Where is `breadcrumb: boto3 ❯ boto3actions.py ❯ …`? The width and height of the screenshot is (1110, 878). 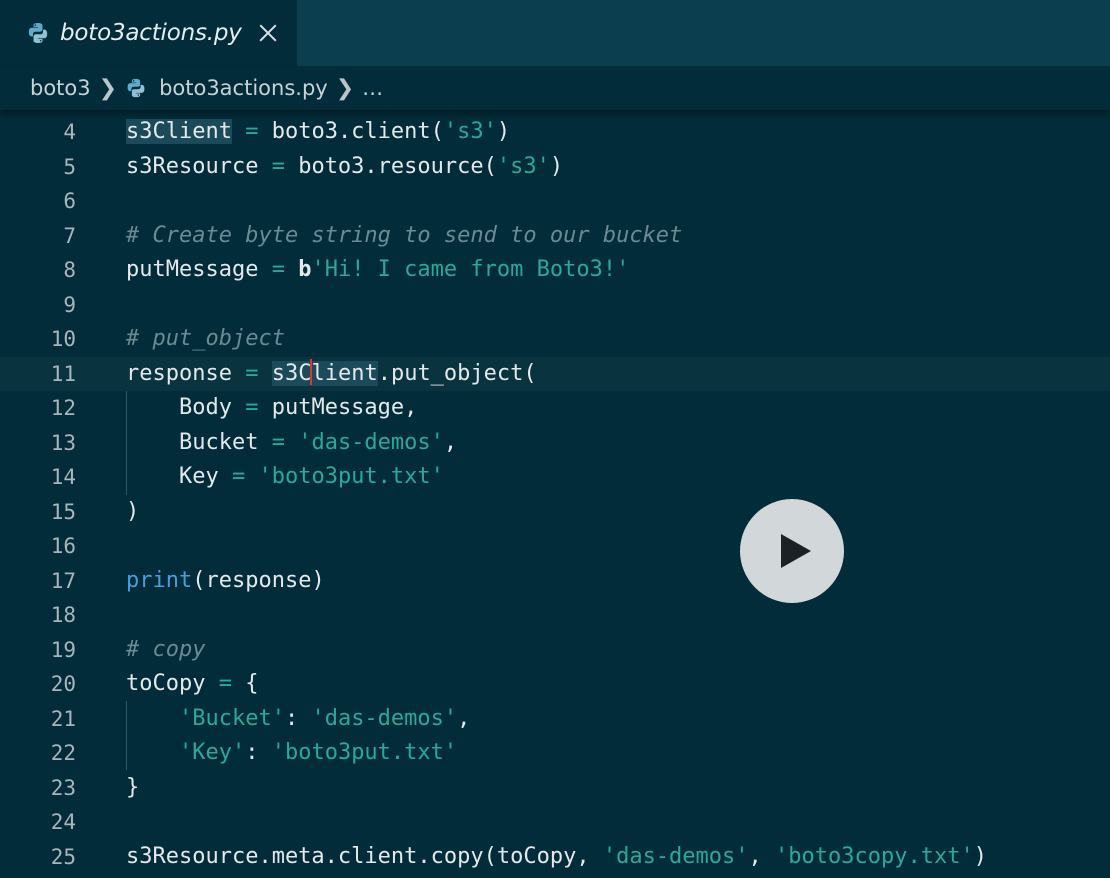 breadcrumb: boto3 ❯ boto3actions.py ❯ … is located at coordinates (555, 88).